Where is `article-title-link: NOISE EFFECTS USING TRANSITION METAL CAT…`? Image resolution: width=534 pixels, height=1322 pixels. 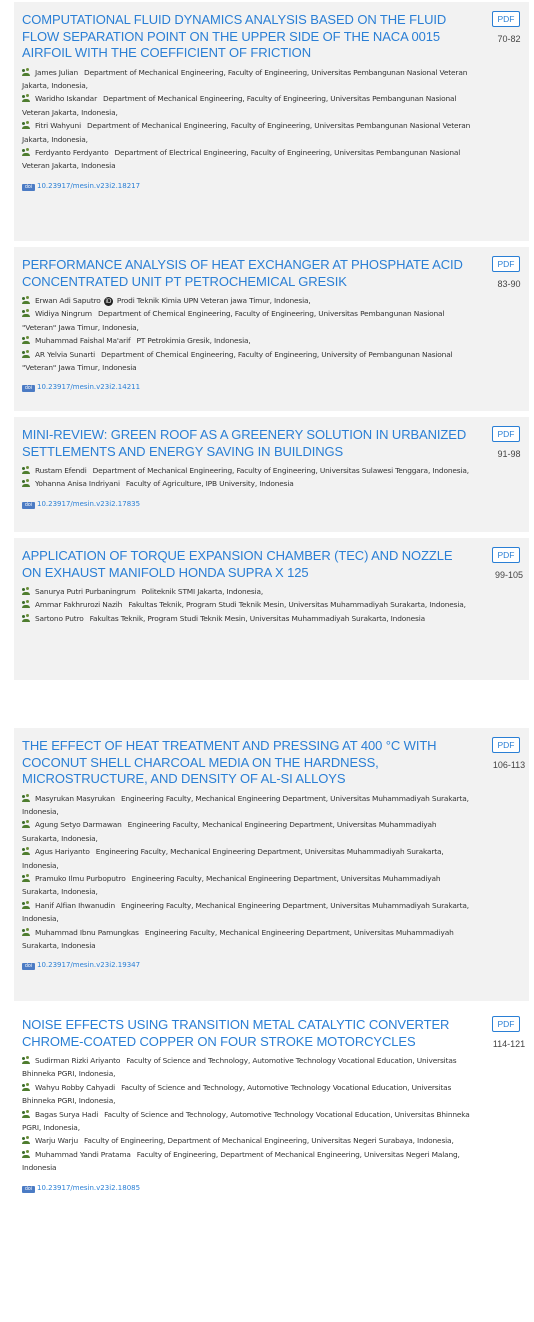
article-title-link: NOISE EFFECTS USING TRANSITION METAL CAT… is located at coordinates (248, 1033).